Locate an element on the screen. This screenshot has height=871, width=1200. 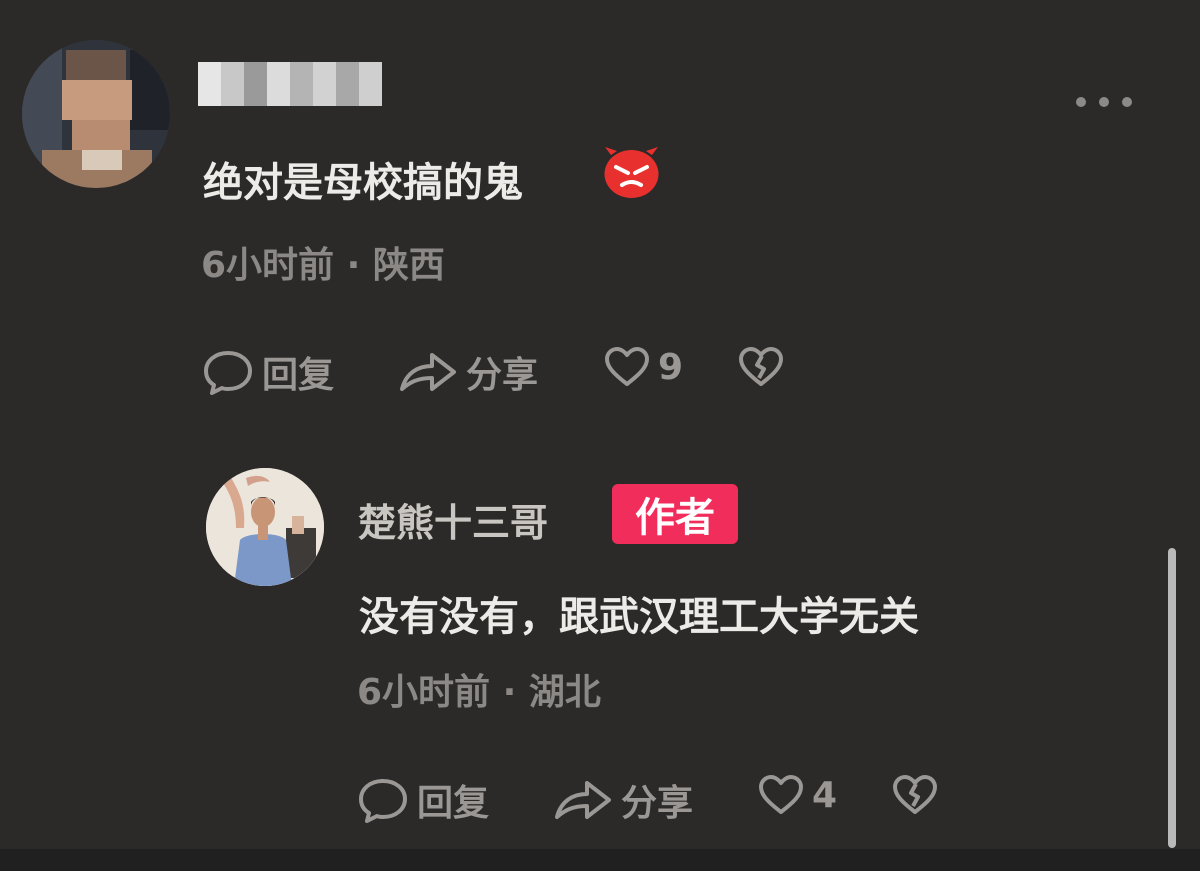
author-username: 楚熊十三哥 is located at coordinates (453, 519).